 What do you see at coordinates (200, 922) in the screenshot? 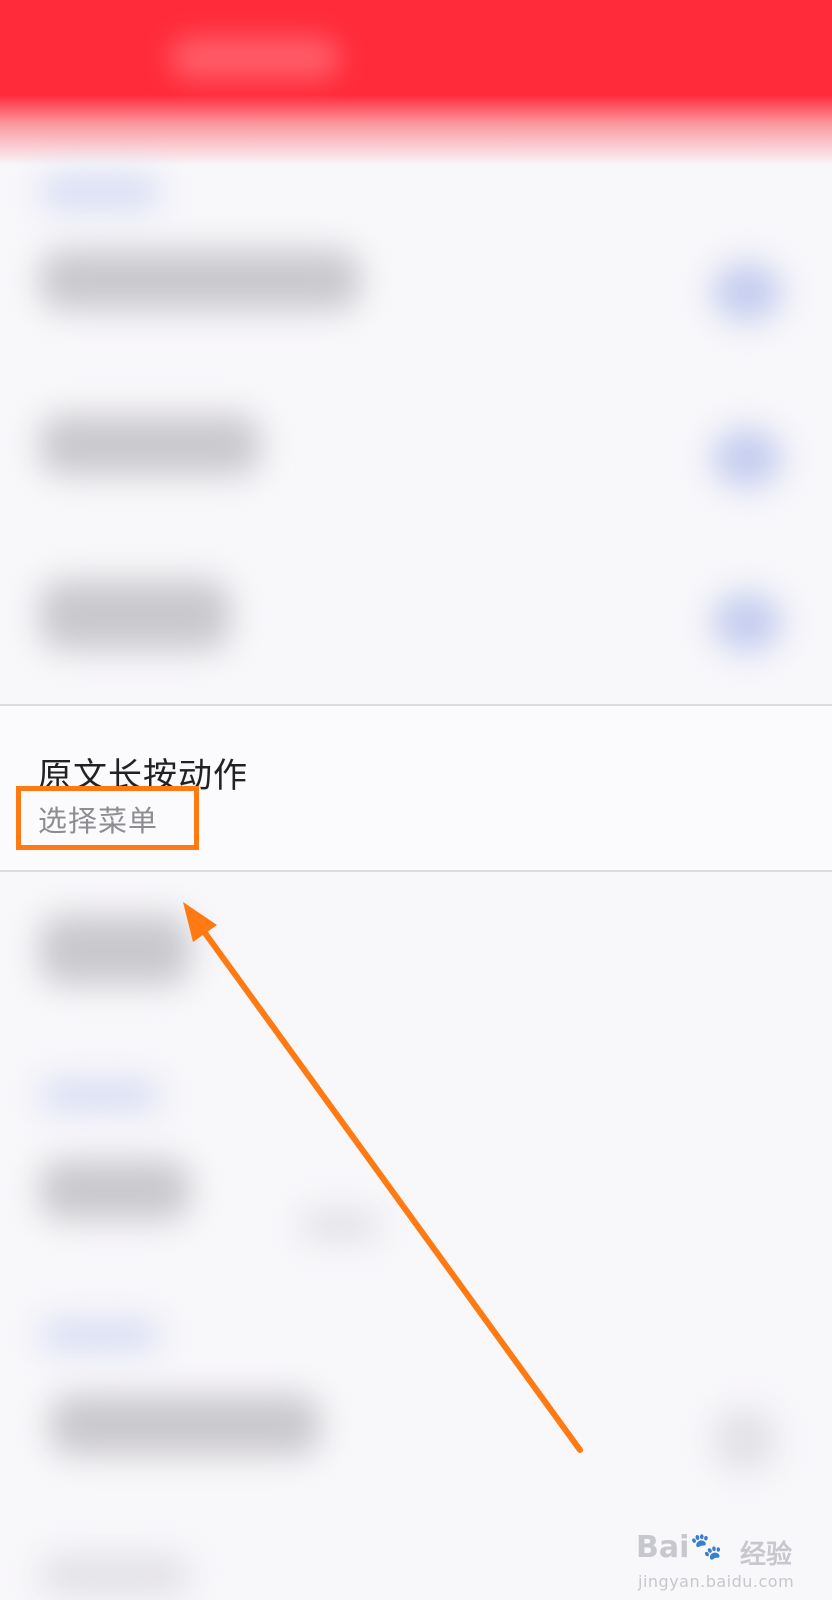
I see `arrow-head` at bounding box center [200, 922].